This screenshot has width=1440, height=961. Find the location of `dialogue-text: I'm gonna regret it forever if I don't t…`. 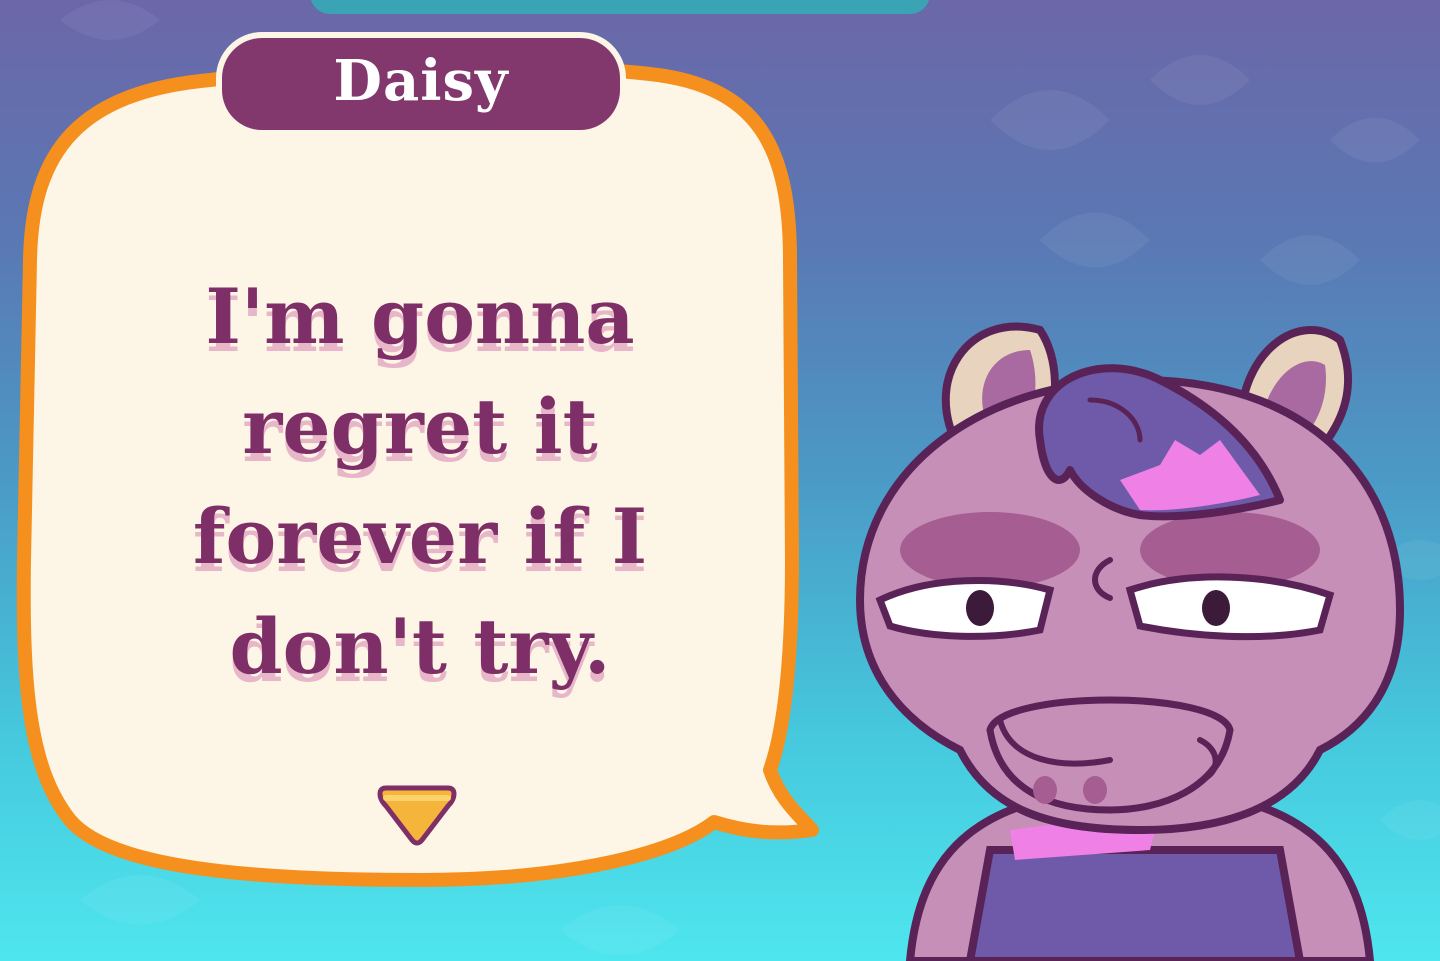

dialogue-text: I'm gonna regret it forever if I don't t… is located at coordinates (420, 481).